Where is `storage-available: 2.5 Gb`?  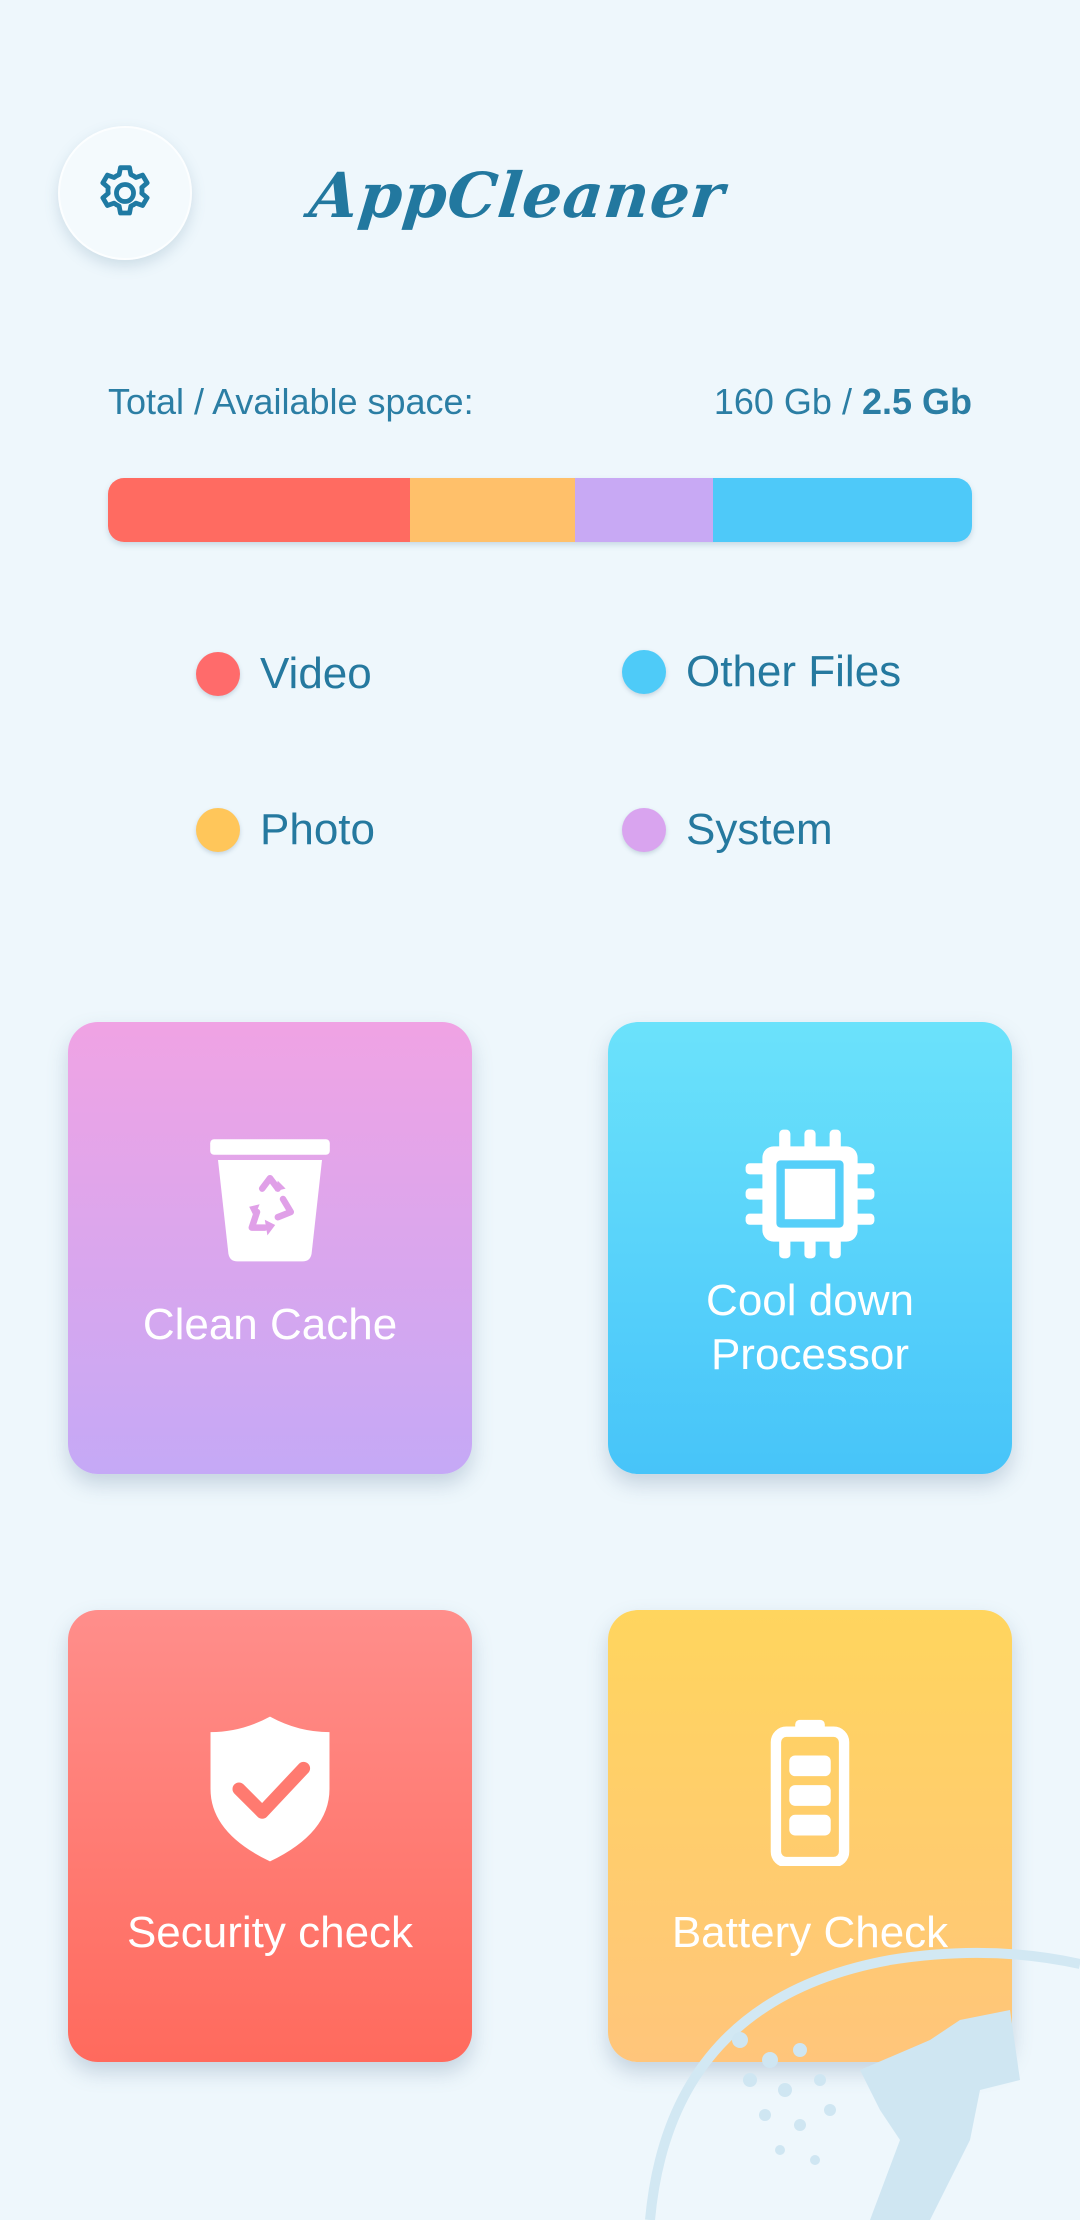 storage-available: 2.5 Gb is located at coordinates (916, 401).